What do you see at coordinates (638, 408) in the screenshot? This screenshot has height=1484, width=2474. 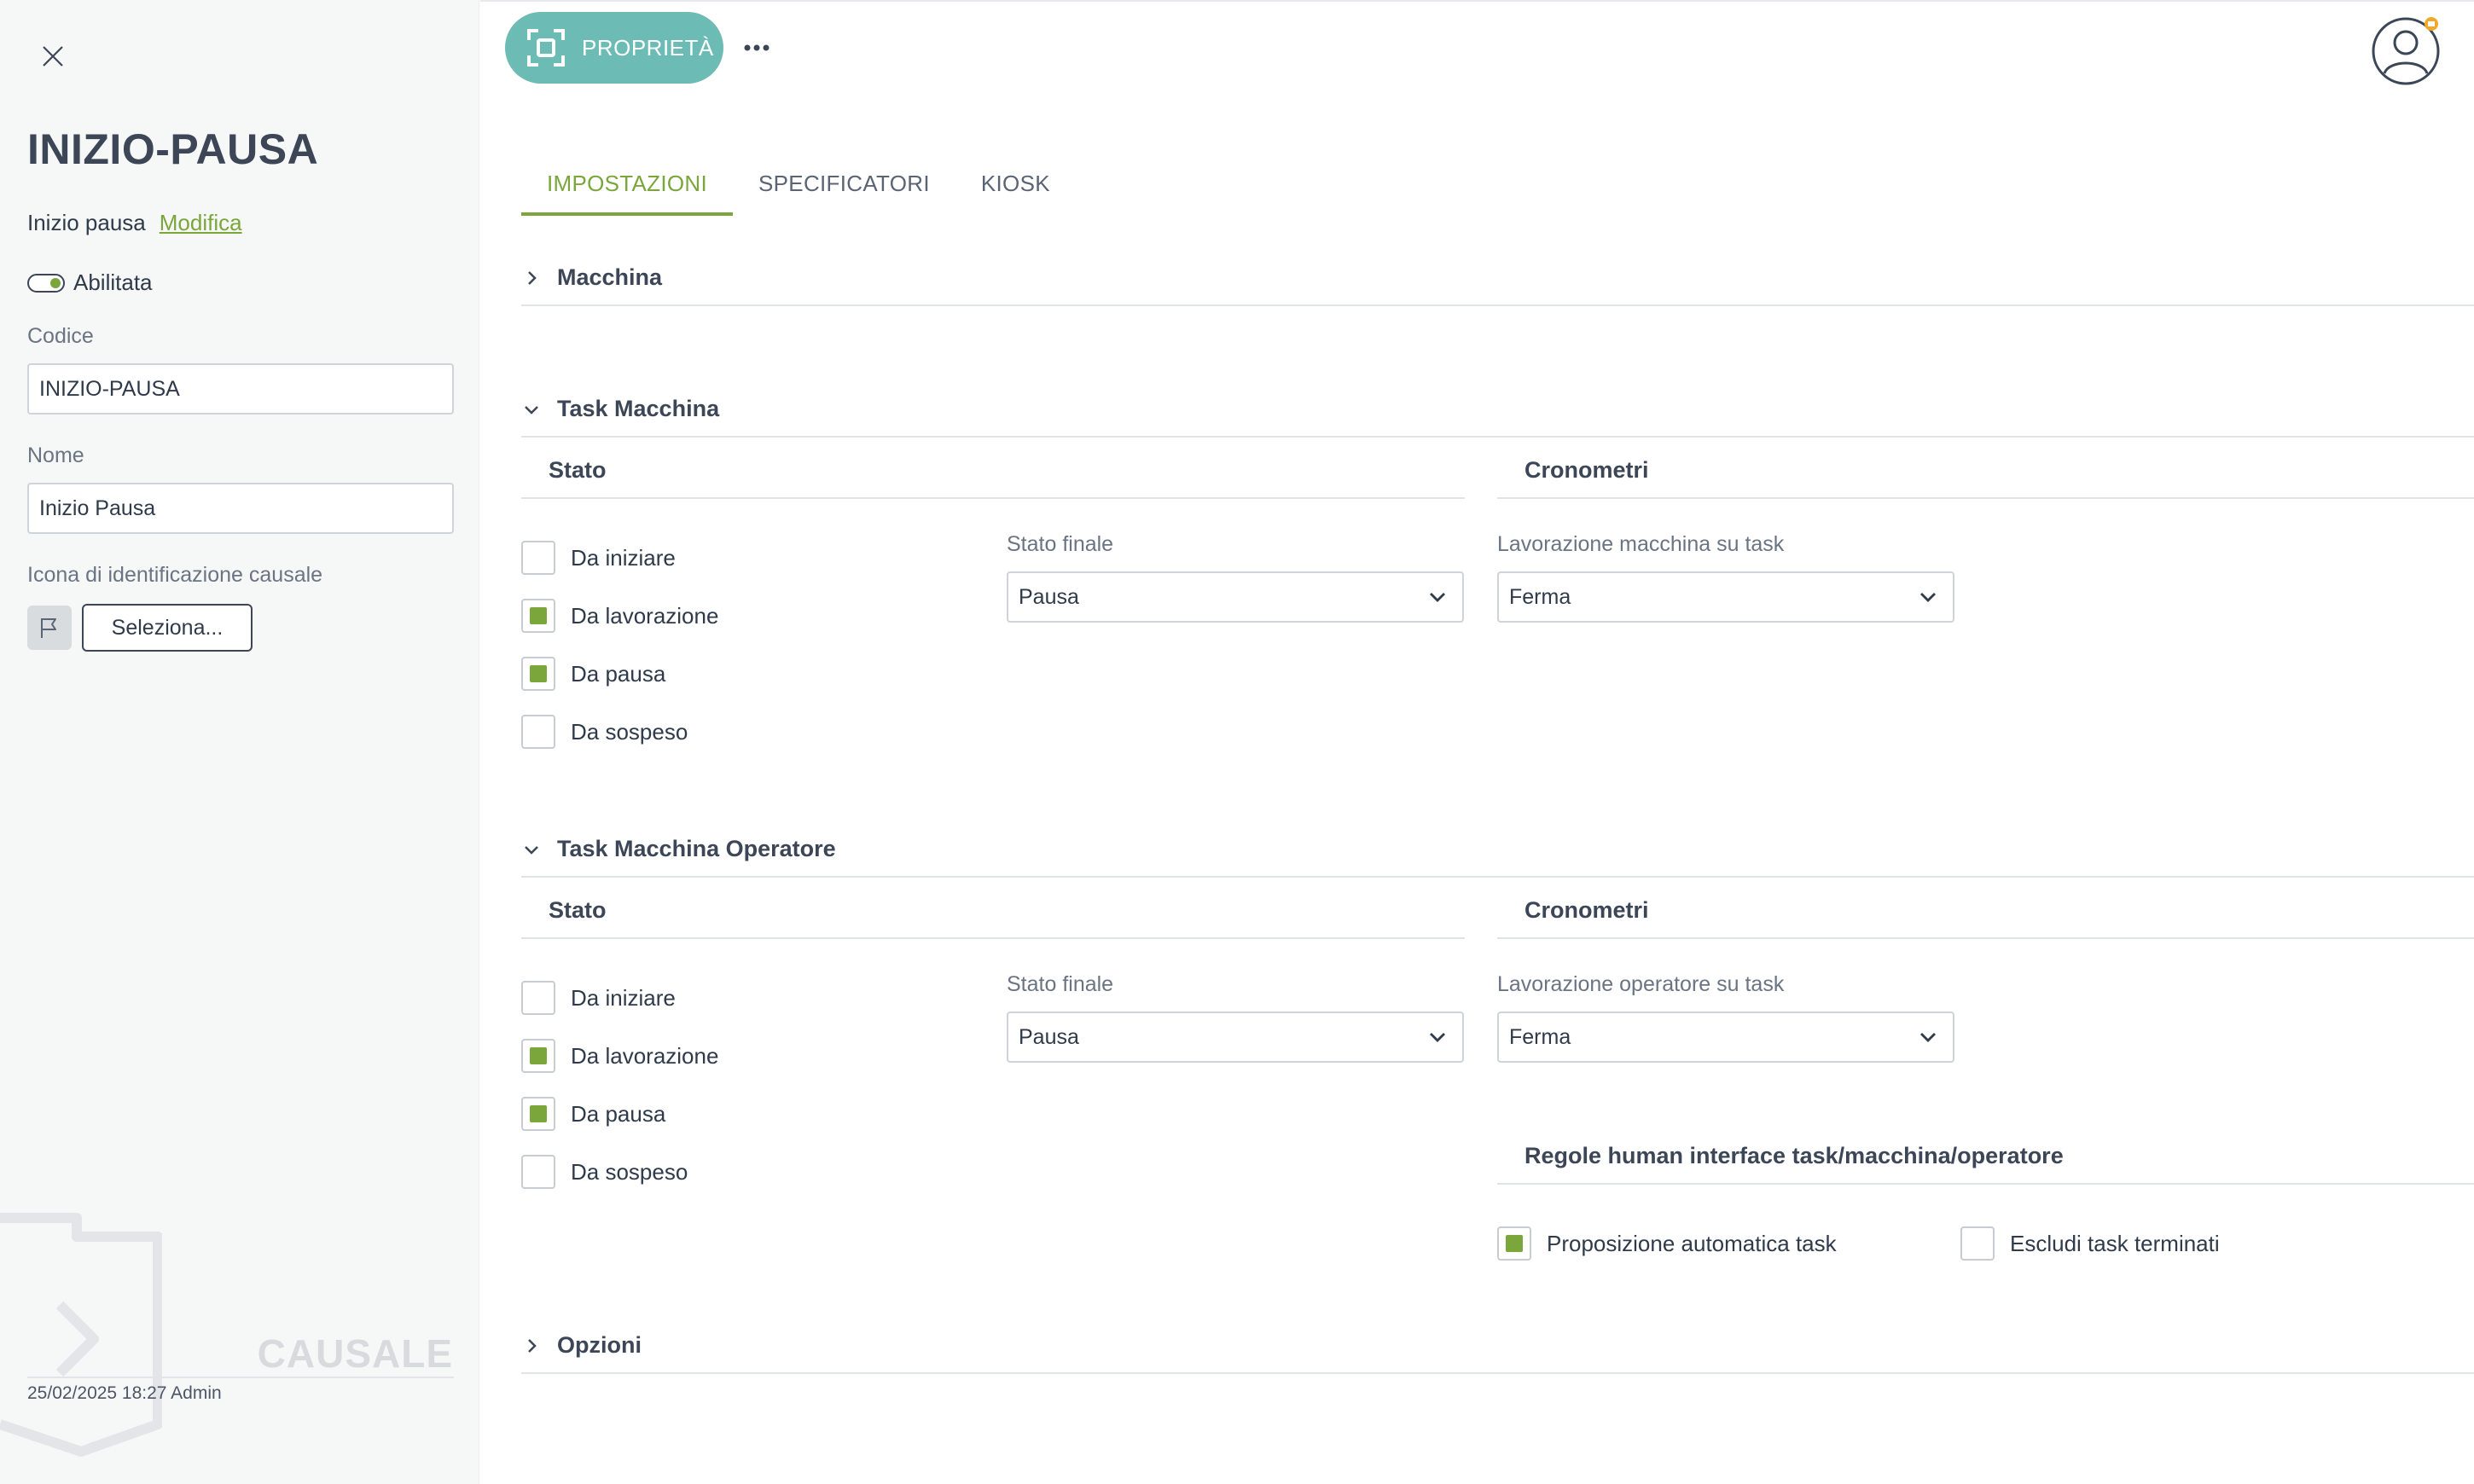 I see `section-task-macchina-title: Task Macchina` at bounding box center [638, 408].